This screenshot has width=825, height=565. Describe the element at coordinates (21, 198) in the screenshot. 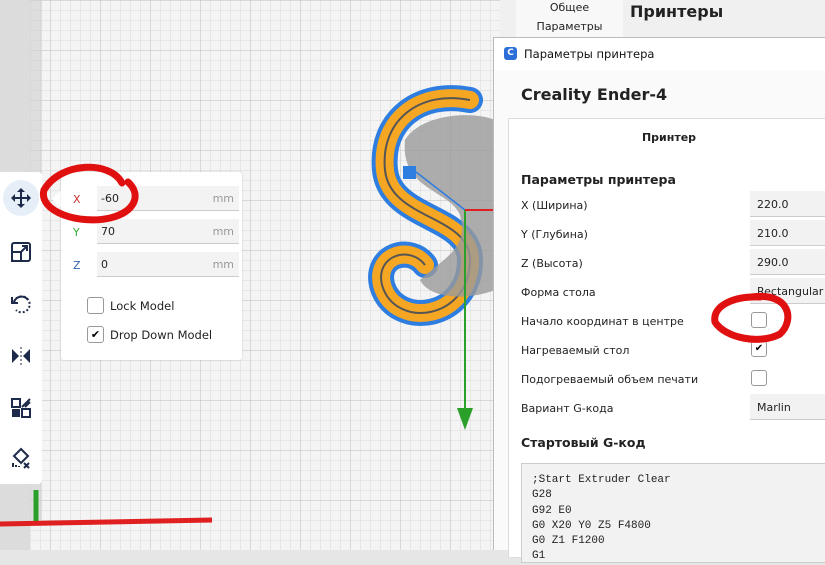

I see `move-icon` at that location.